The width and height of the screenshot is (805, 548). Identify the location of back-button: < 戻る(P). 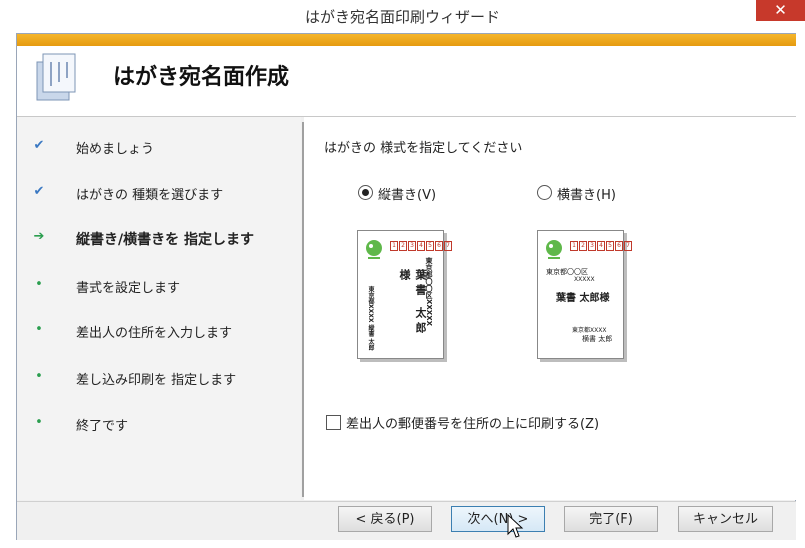
(385, 519).